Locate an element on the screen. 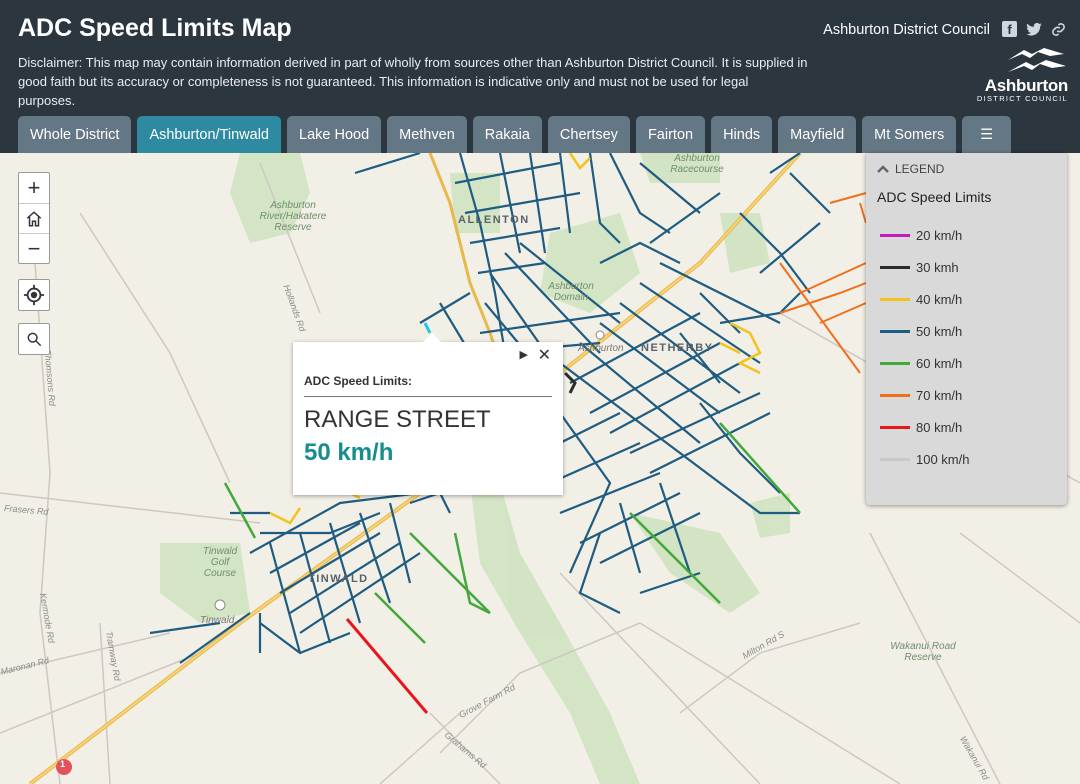 The height and width of the screenshot is (784, 1080). tab-ashburton-tinwald: Ashburton/Tinwald is located at coordinates (209, 134).